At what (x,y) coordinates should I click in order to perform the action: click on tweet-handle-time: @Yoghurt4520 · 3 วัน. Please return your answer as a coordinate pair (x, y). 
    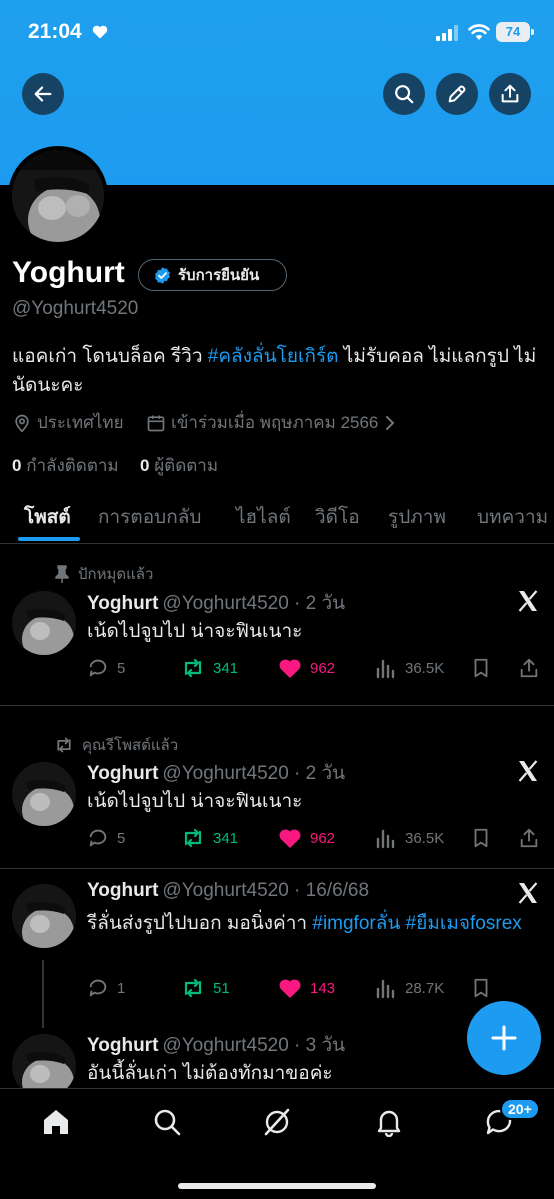
    Looking at the image, I should click on (254, 1045).